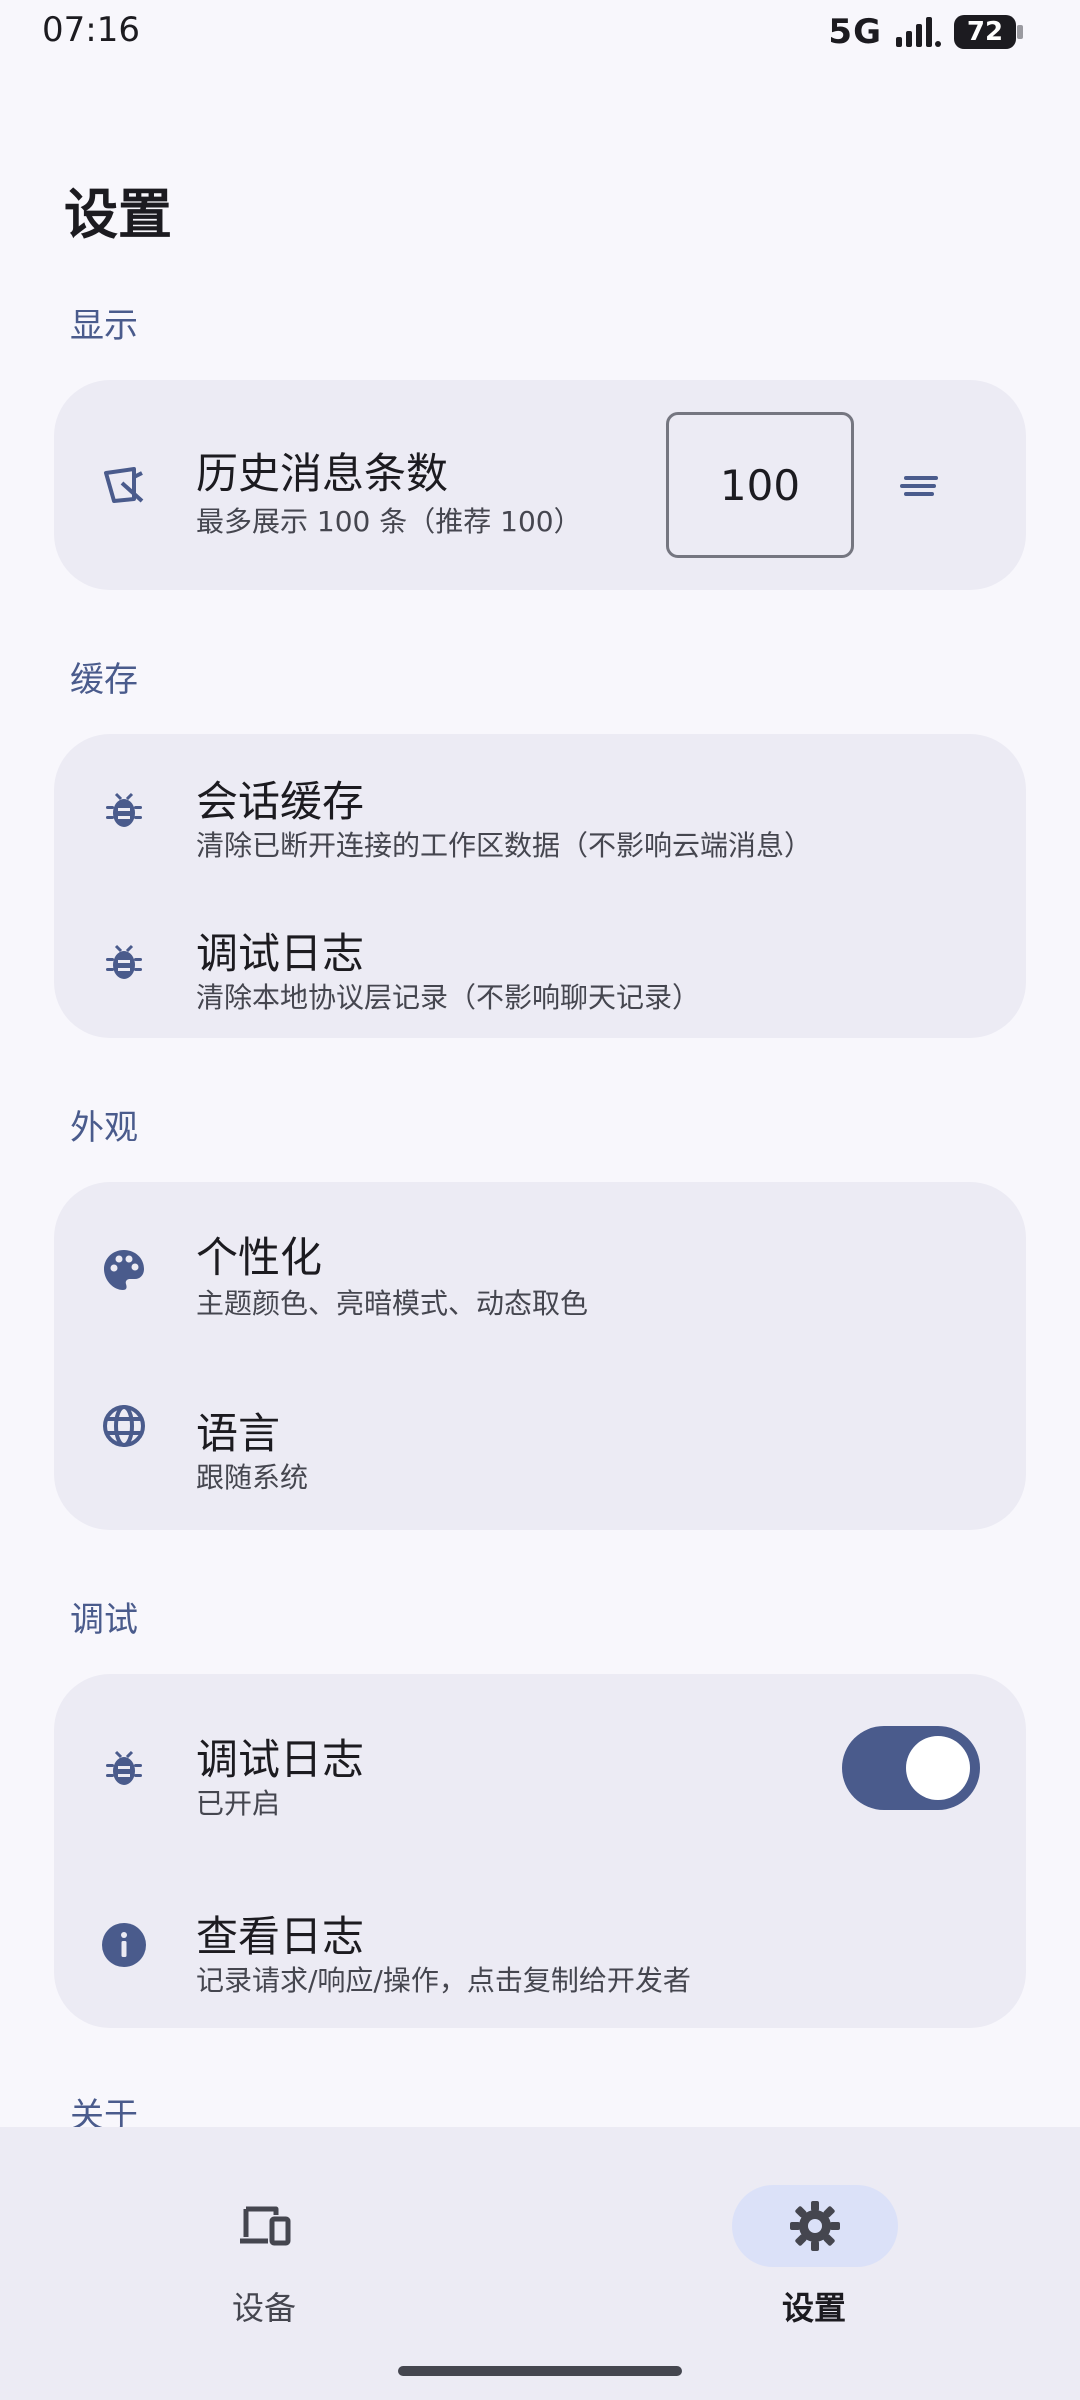  I want to click on view-log-title: 查看日志, so click(280, 1936).